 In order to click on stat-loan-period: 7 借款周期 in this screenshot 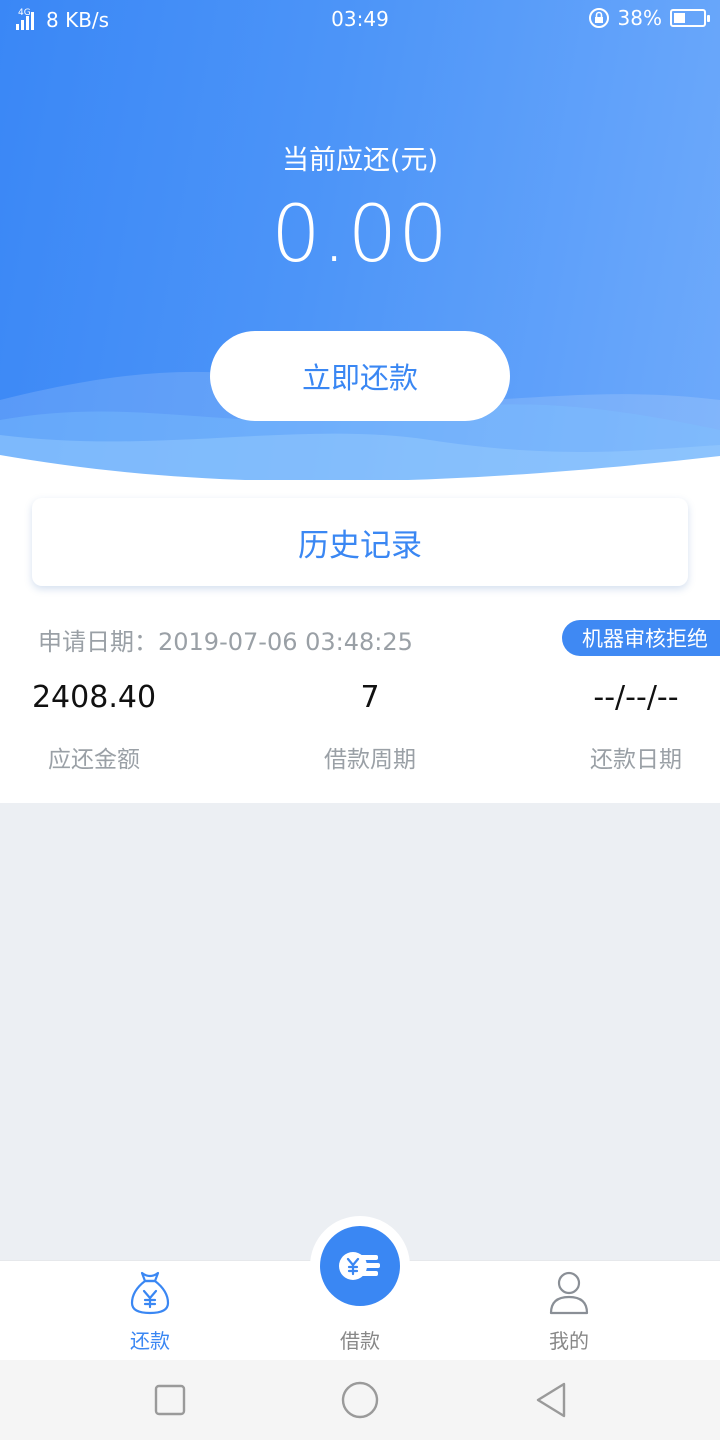, I will do `click(370, 726)`.